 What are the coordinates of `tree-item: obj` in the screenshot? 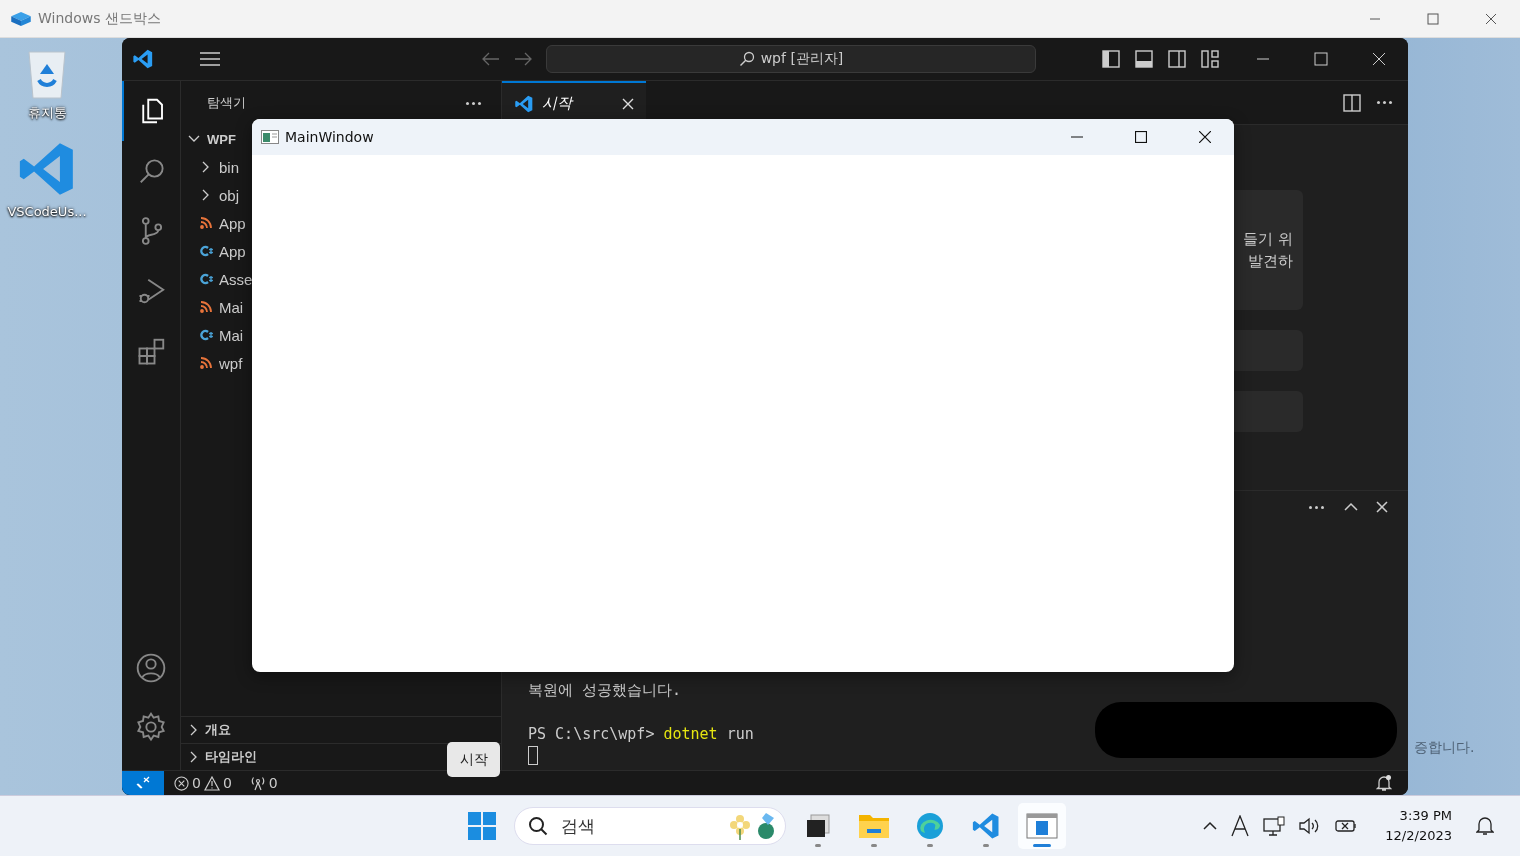 It's located at (219, 195).